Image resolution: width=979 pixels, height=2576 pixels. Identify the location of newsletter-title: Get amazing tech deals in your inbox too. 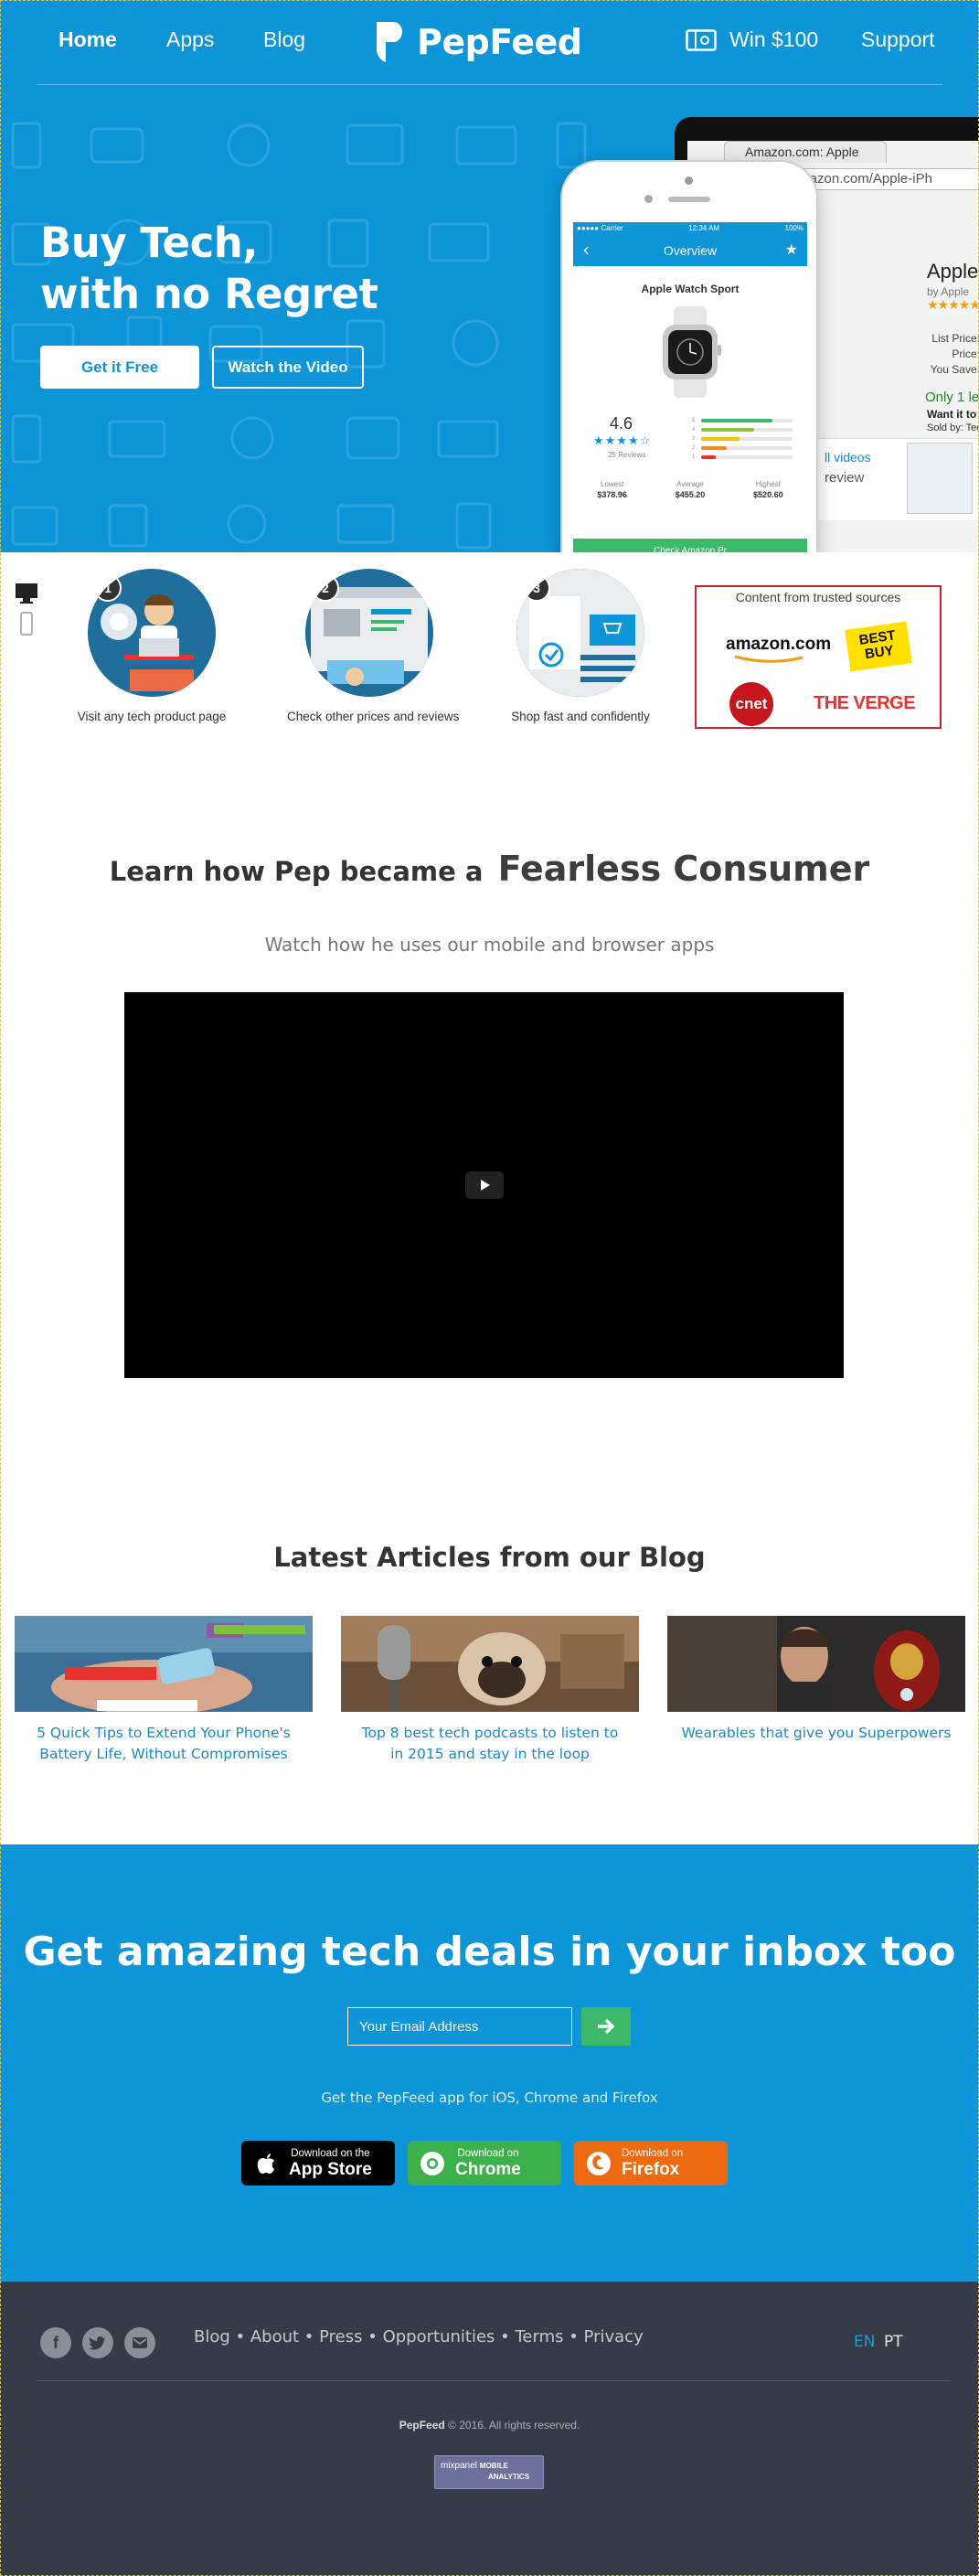
(489, 1952).